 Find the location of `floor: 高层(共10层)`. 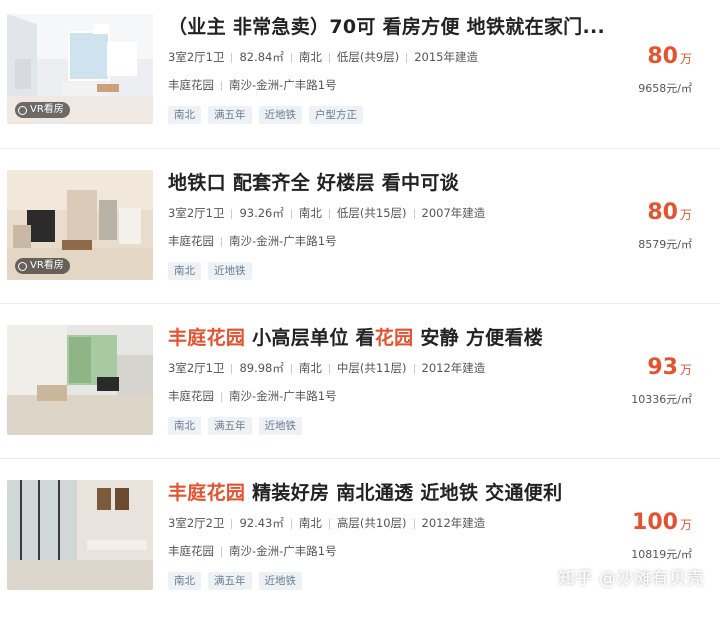

floor: 高层(共10层) is located at coordinates (371, 523).